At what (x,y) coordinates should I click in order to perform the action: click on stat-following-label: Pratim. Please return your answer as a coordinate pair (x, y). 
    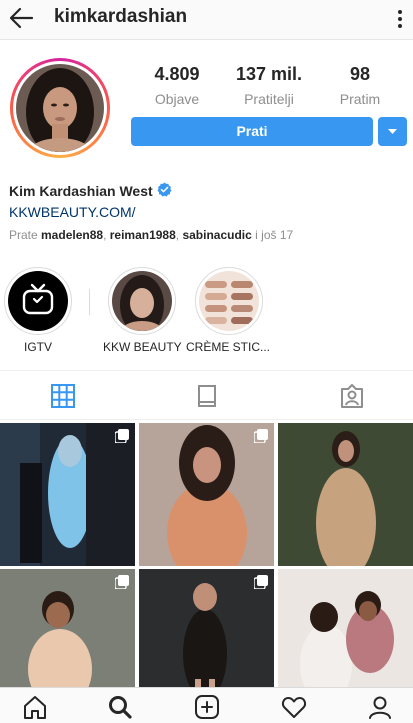
    Looking at the image, I should click on (360, 99).